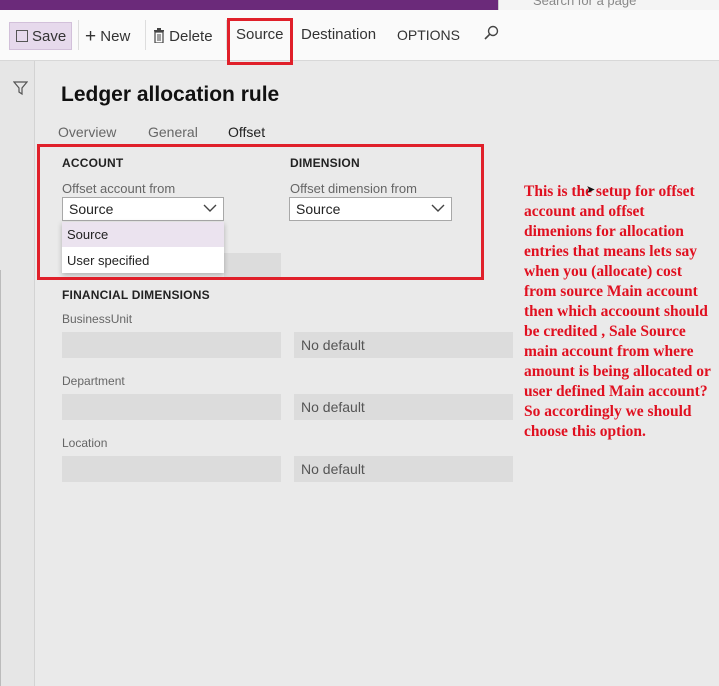 This screenshot has height=686, width=719. What do you see at coordinates (17, 373) in the screenshot?
I see `left-rail` at bounding box center [17, 373].